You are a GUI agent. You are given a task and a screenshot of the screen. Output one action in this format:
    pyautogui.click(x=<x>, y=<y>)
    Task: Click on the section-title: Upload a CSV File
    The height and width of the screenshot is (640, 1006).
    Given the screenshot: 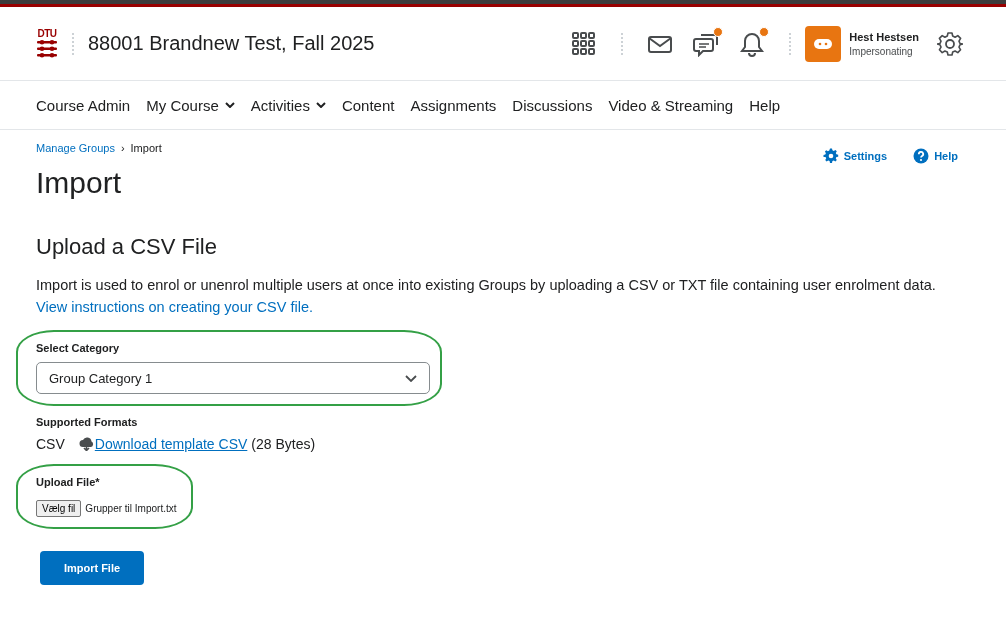 What is the action you would take?
    pyautogui.click(x=127, y=247)
    